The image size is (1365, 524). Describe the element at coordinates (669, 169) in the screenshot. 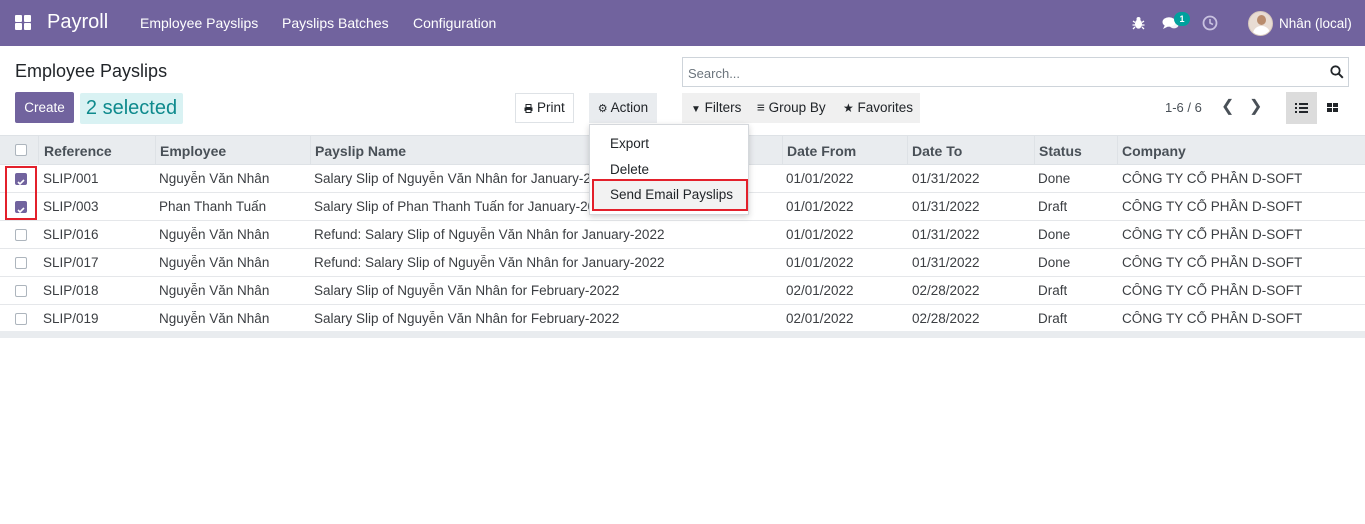

I see `action-dropdown-menu: Export Delete Send Email Payslips` at that location.